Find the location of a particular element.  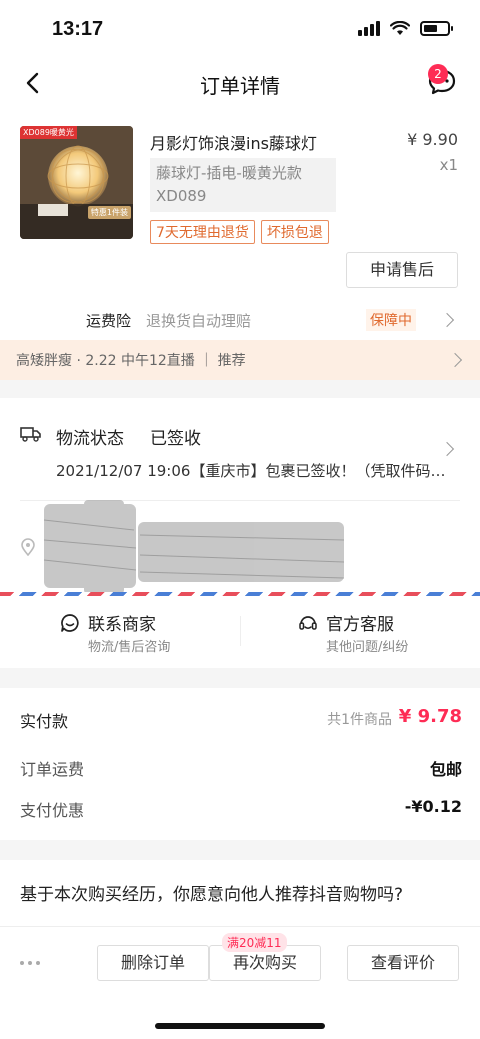

airmail-stripe is located at coordinates (240, 594).